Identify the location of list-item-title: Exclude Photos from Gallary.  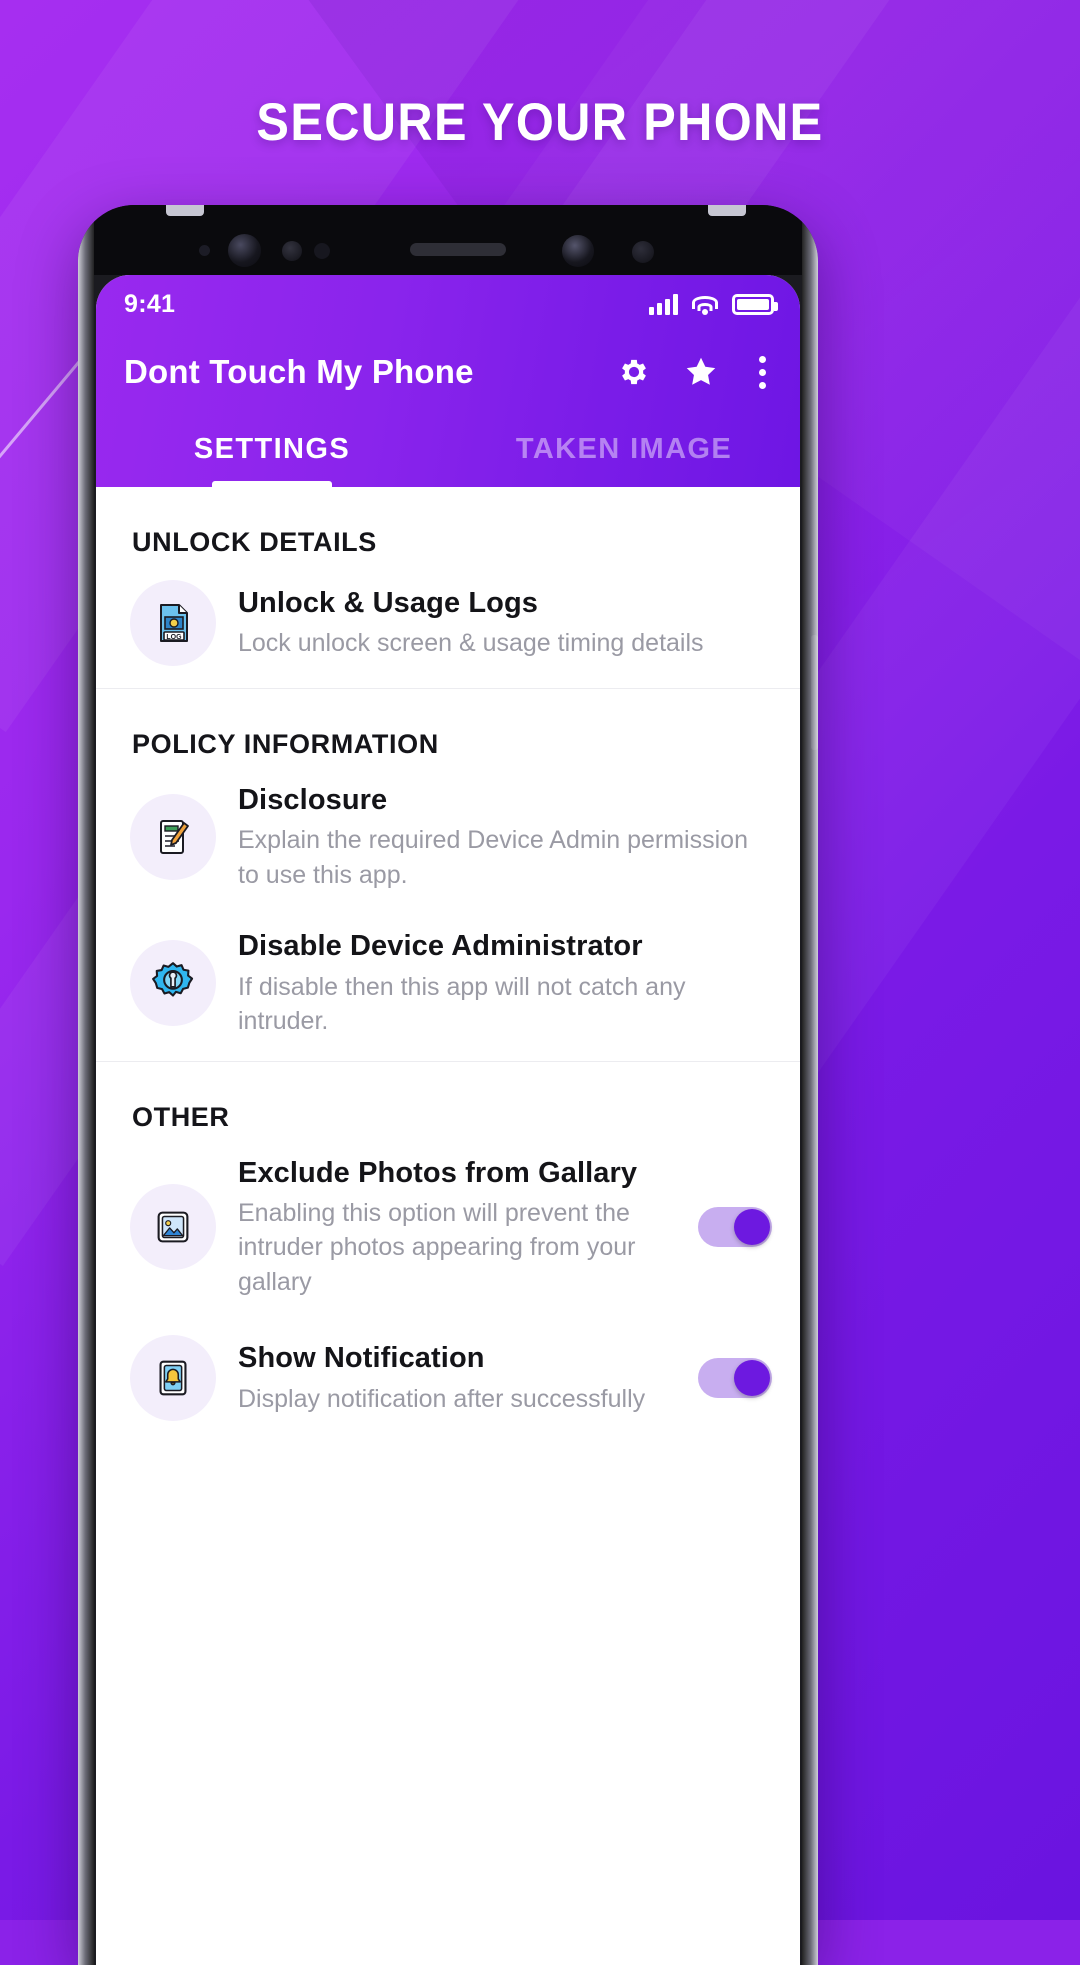
(438, 1172).